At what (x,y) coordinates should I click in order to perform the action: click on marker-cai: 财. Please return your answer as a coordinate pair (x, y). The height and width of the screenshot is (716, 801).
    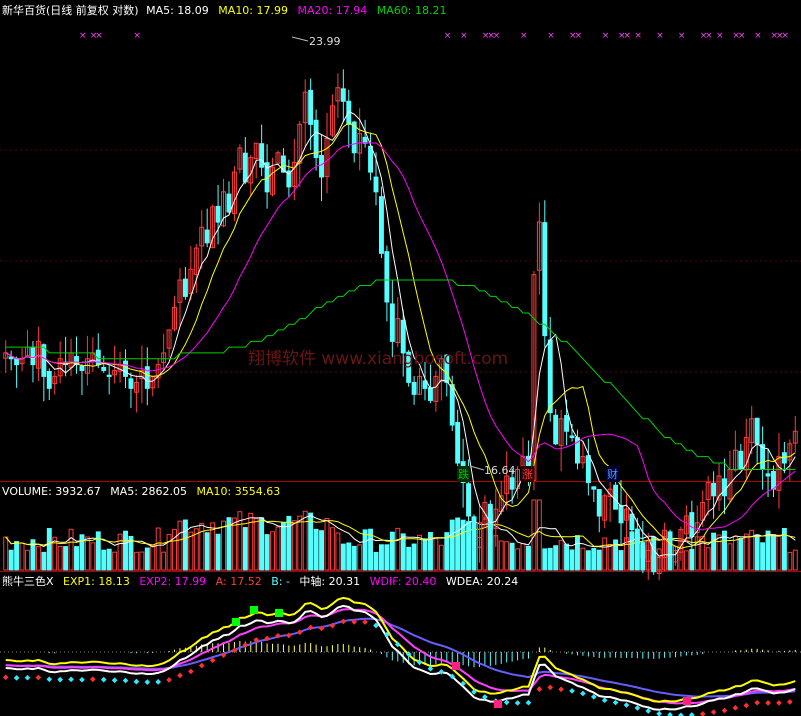
    Looking at the image, I should click on (612, 474).